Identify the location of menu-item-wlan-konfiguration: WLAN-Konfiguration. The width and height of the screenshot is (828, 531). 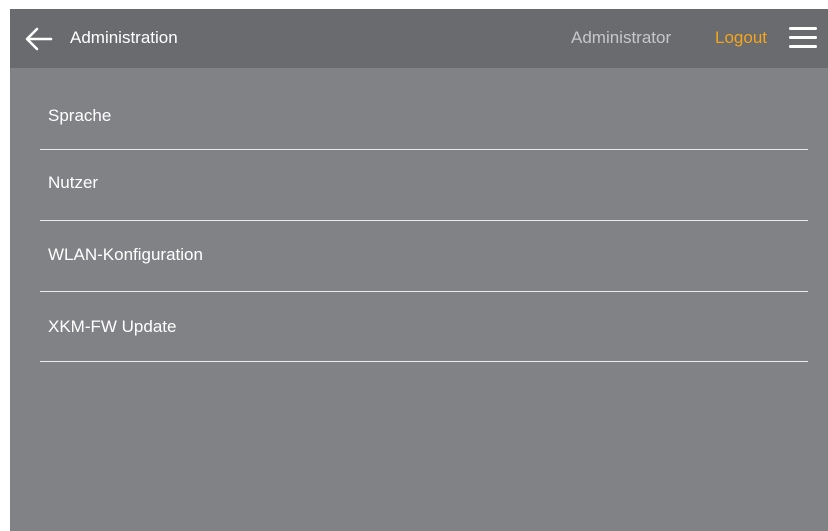
(424, 256).